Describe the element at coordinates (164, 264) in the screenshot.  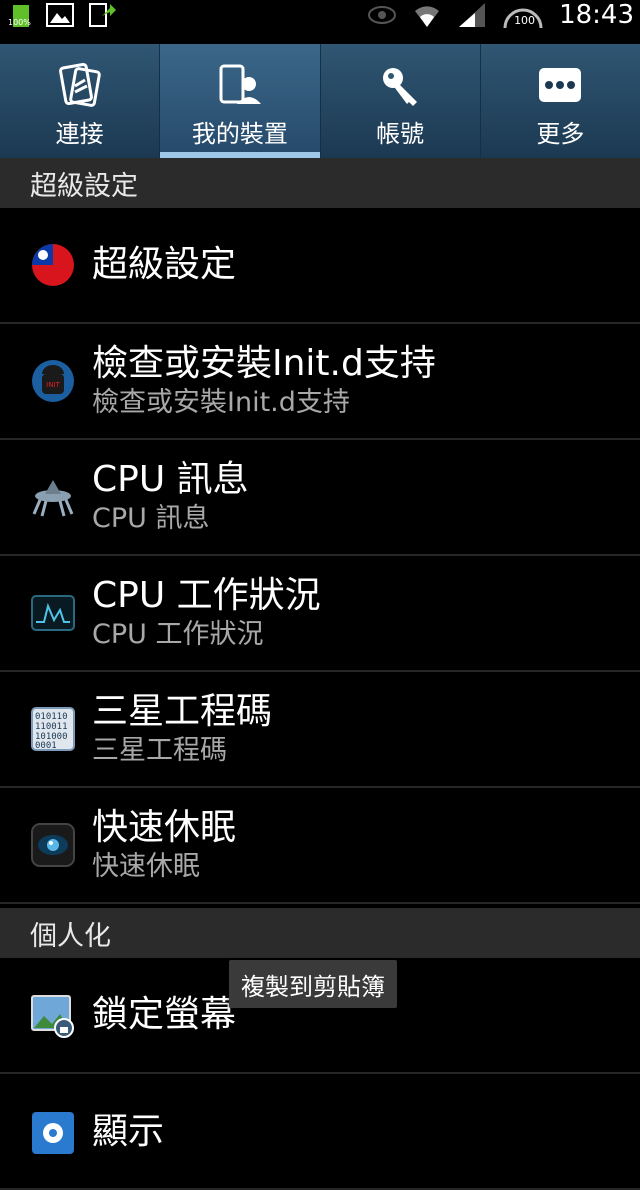
I see `item-title: 超級設定` at that location.